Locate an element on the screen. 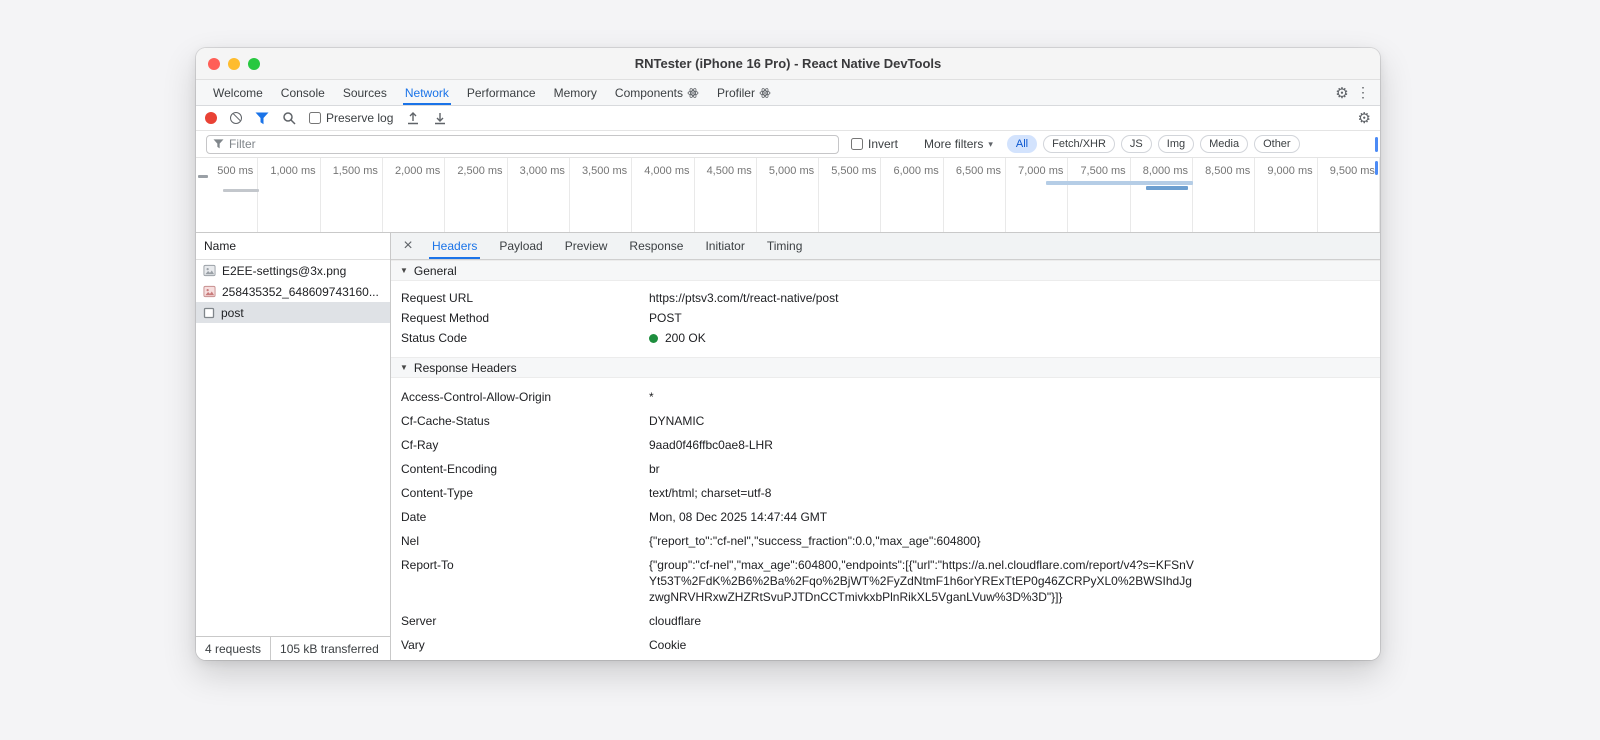 The height and width of the screenshot is (740, 1600). timeline-cell: 3,500 ms is located at coordinates (601, 195).